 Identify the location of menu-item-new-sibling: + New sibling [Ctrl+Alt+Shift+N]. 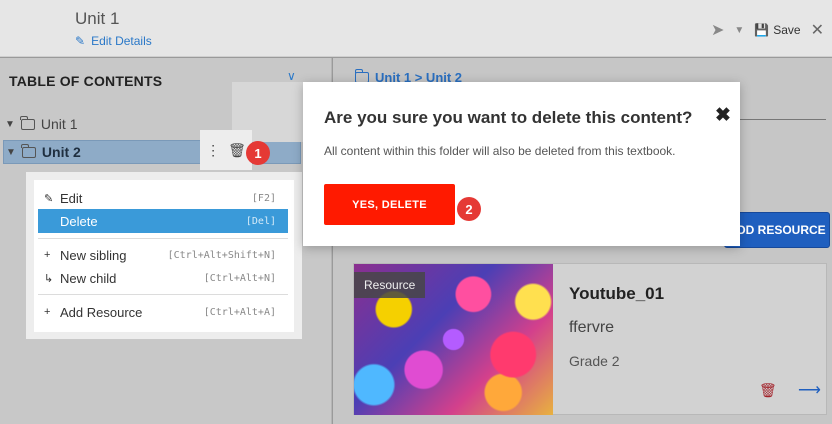
(163, 255).